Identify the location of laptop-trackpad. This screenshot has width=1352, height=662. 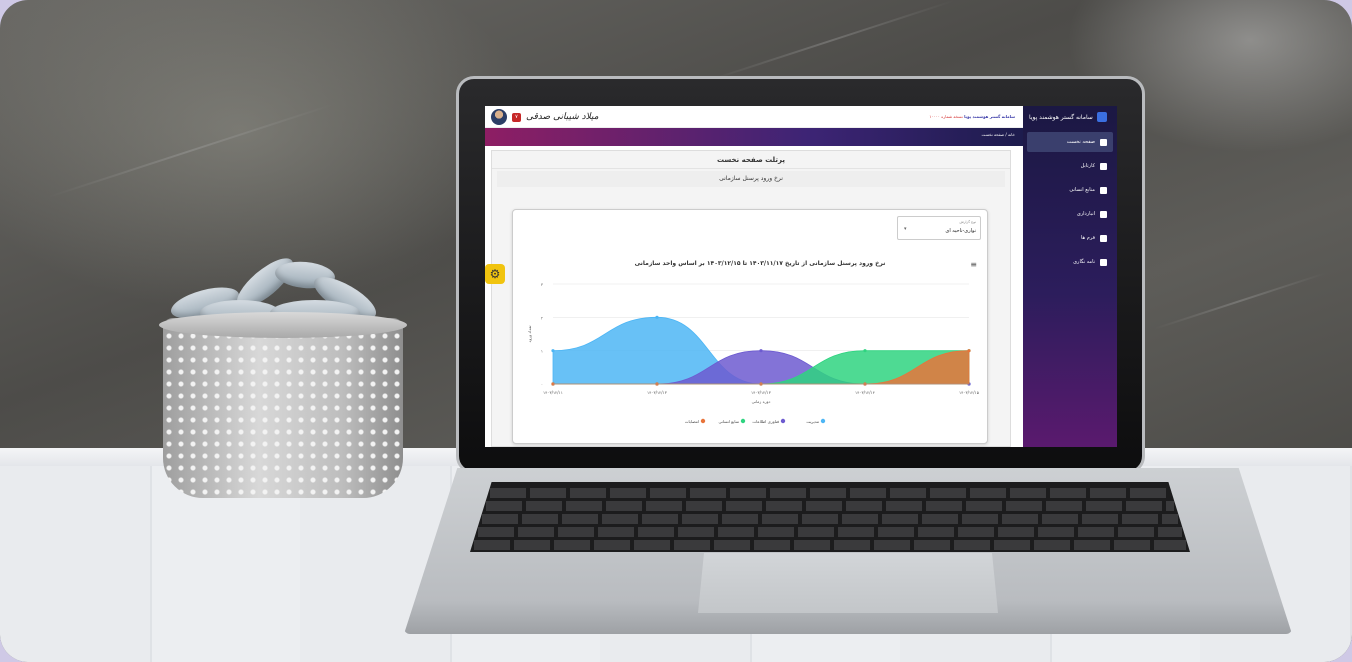
(848, 583).